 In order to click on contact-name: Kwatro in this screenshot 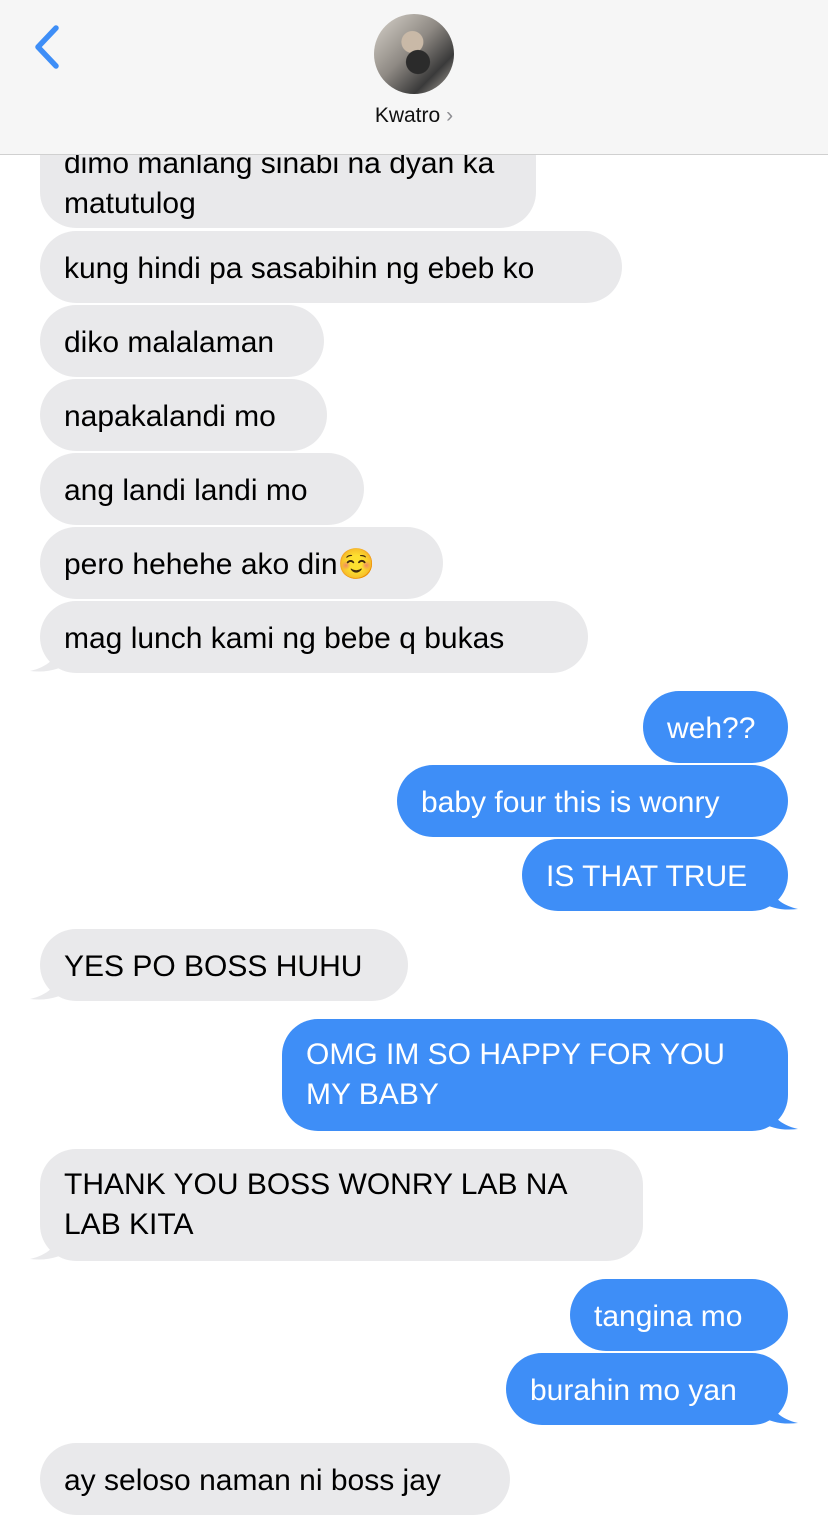, I will do `click(407, 115)`.